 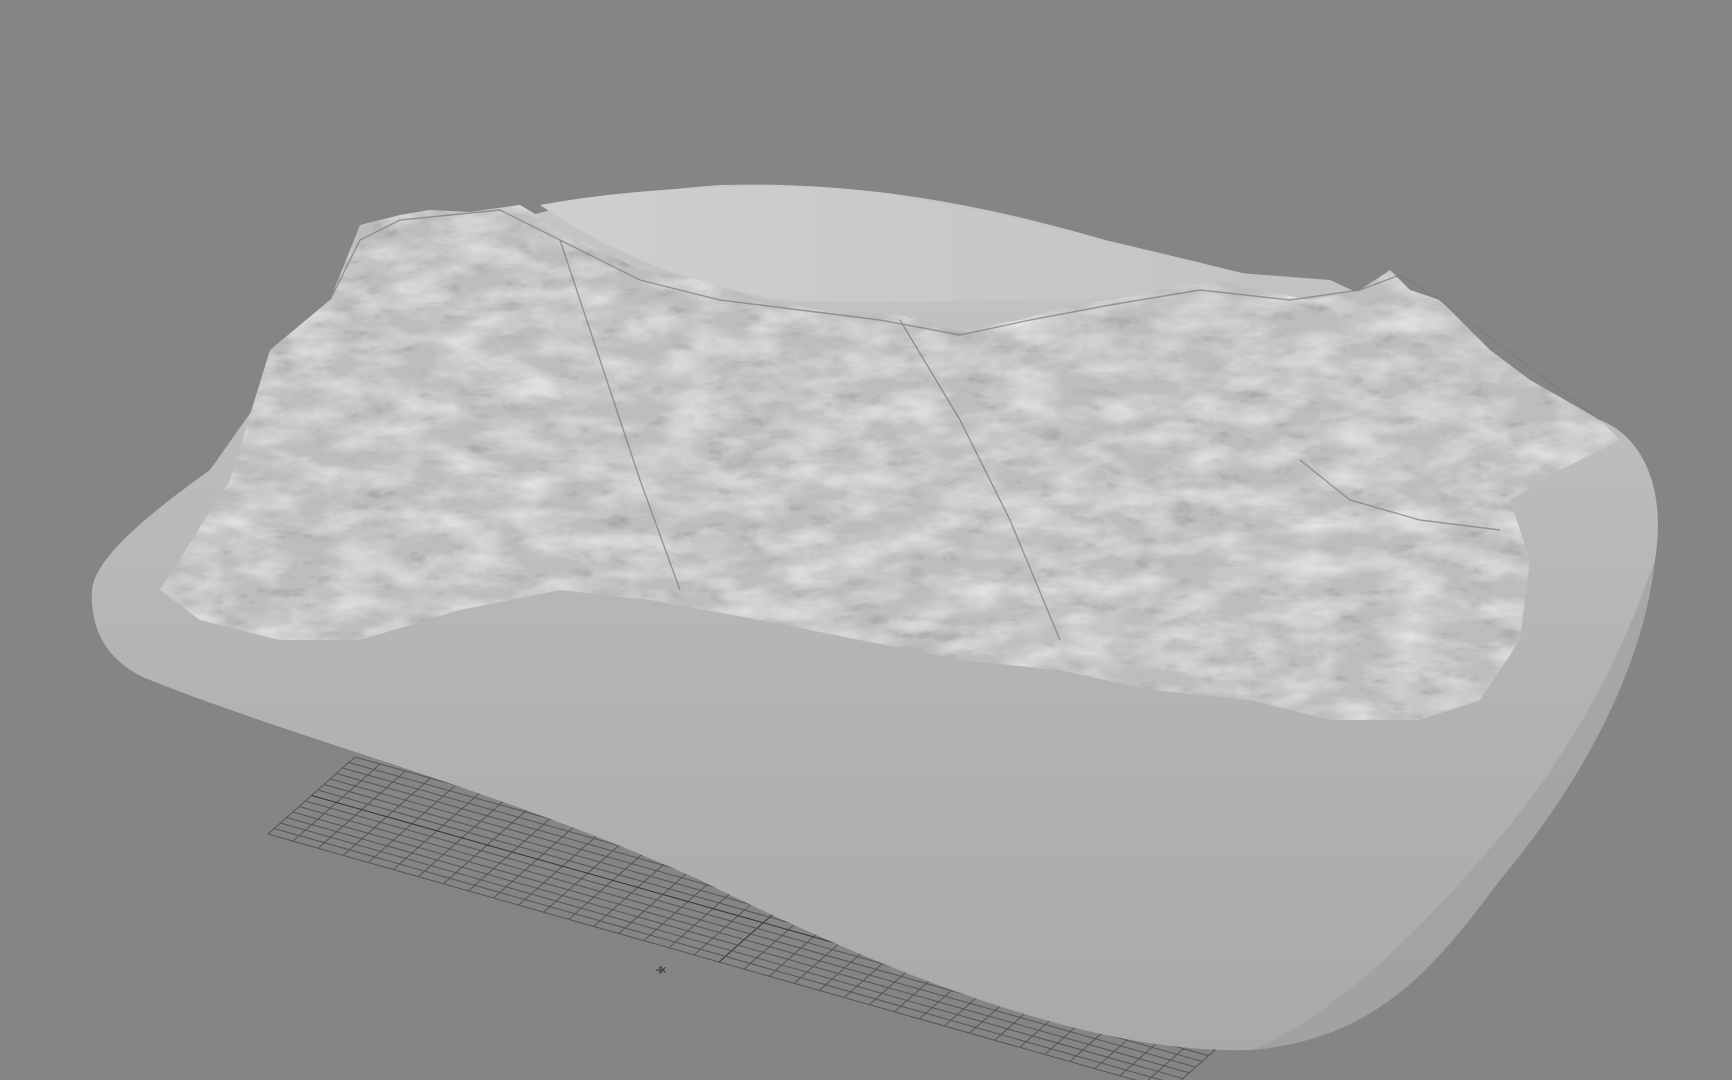 What do you see at coordinates (663, 969) in the screenshot?
I see `axis-x-label: x` at bounding box center [663, 969].